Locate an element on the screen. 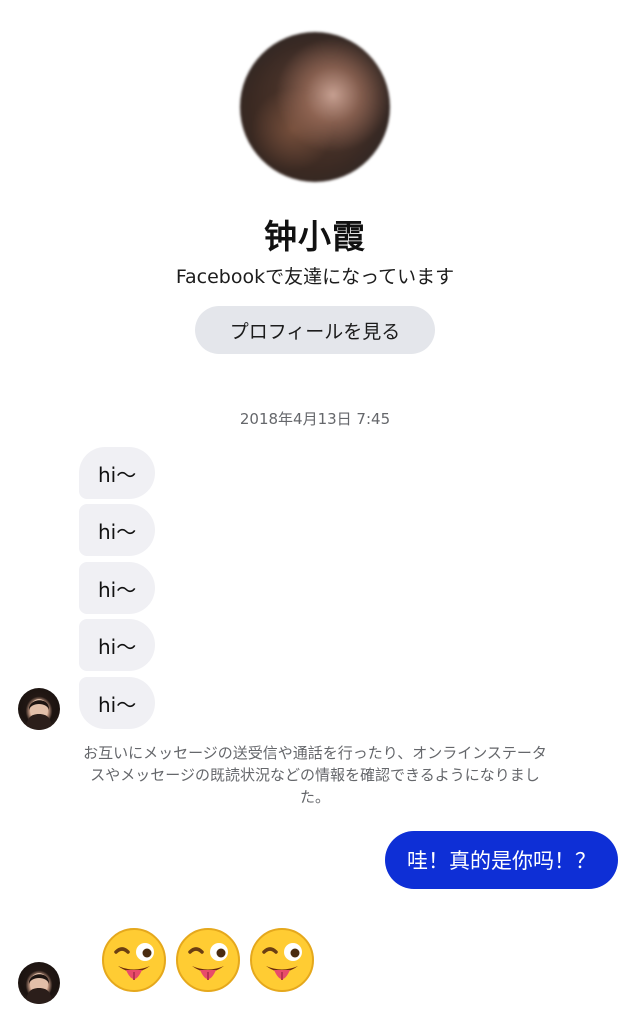  conversation-timestamp: 2018年4月13日 7:45 is located at coordinates (315, 419).